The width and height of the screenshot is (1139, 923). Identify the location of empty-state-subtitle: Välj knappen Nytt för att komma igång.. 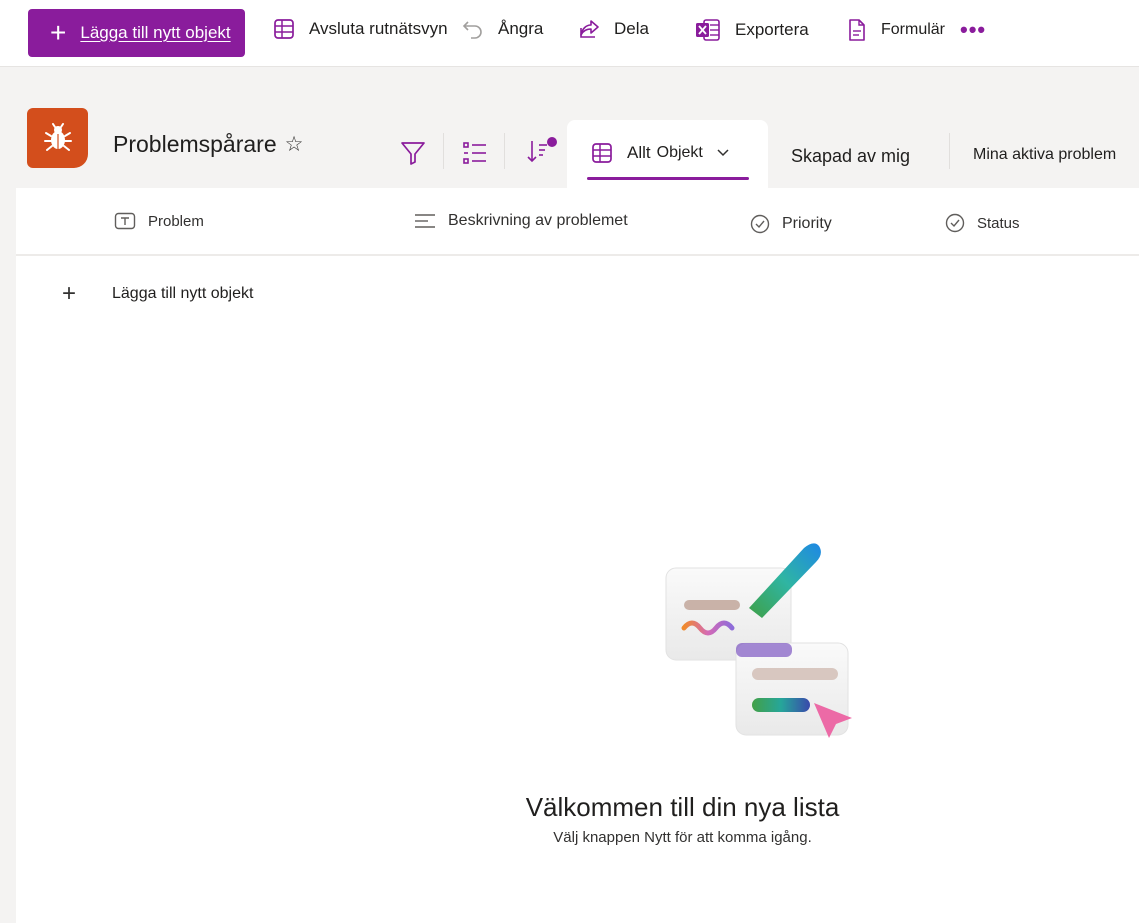
(682, 837).